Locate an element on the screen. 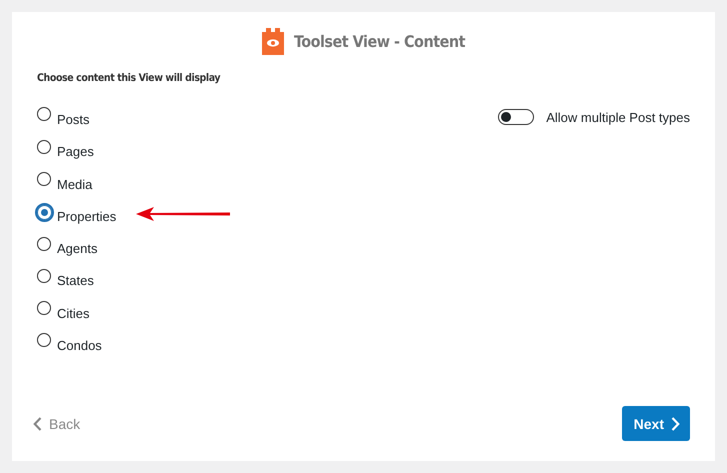 The width and height of the screenshot is (727, 473). option-label: Media is located at coordinates (74, 184).